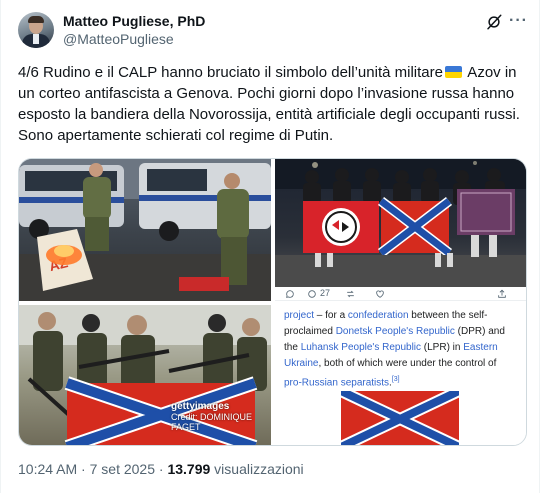 This screenshot has width=540, height=493. I want to click on getty-logo: gettyimages, so click(200, 406).